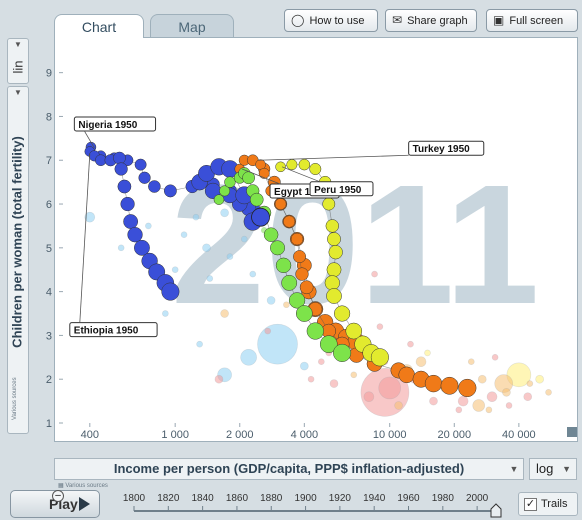 Image resolution: width=582 pixels, height=520 pixels. Describe the element at coordinates (443, 498) in the screenshot. I see `timeline-year-label: 1980` at that location.